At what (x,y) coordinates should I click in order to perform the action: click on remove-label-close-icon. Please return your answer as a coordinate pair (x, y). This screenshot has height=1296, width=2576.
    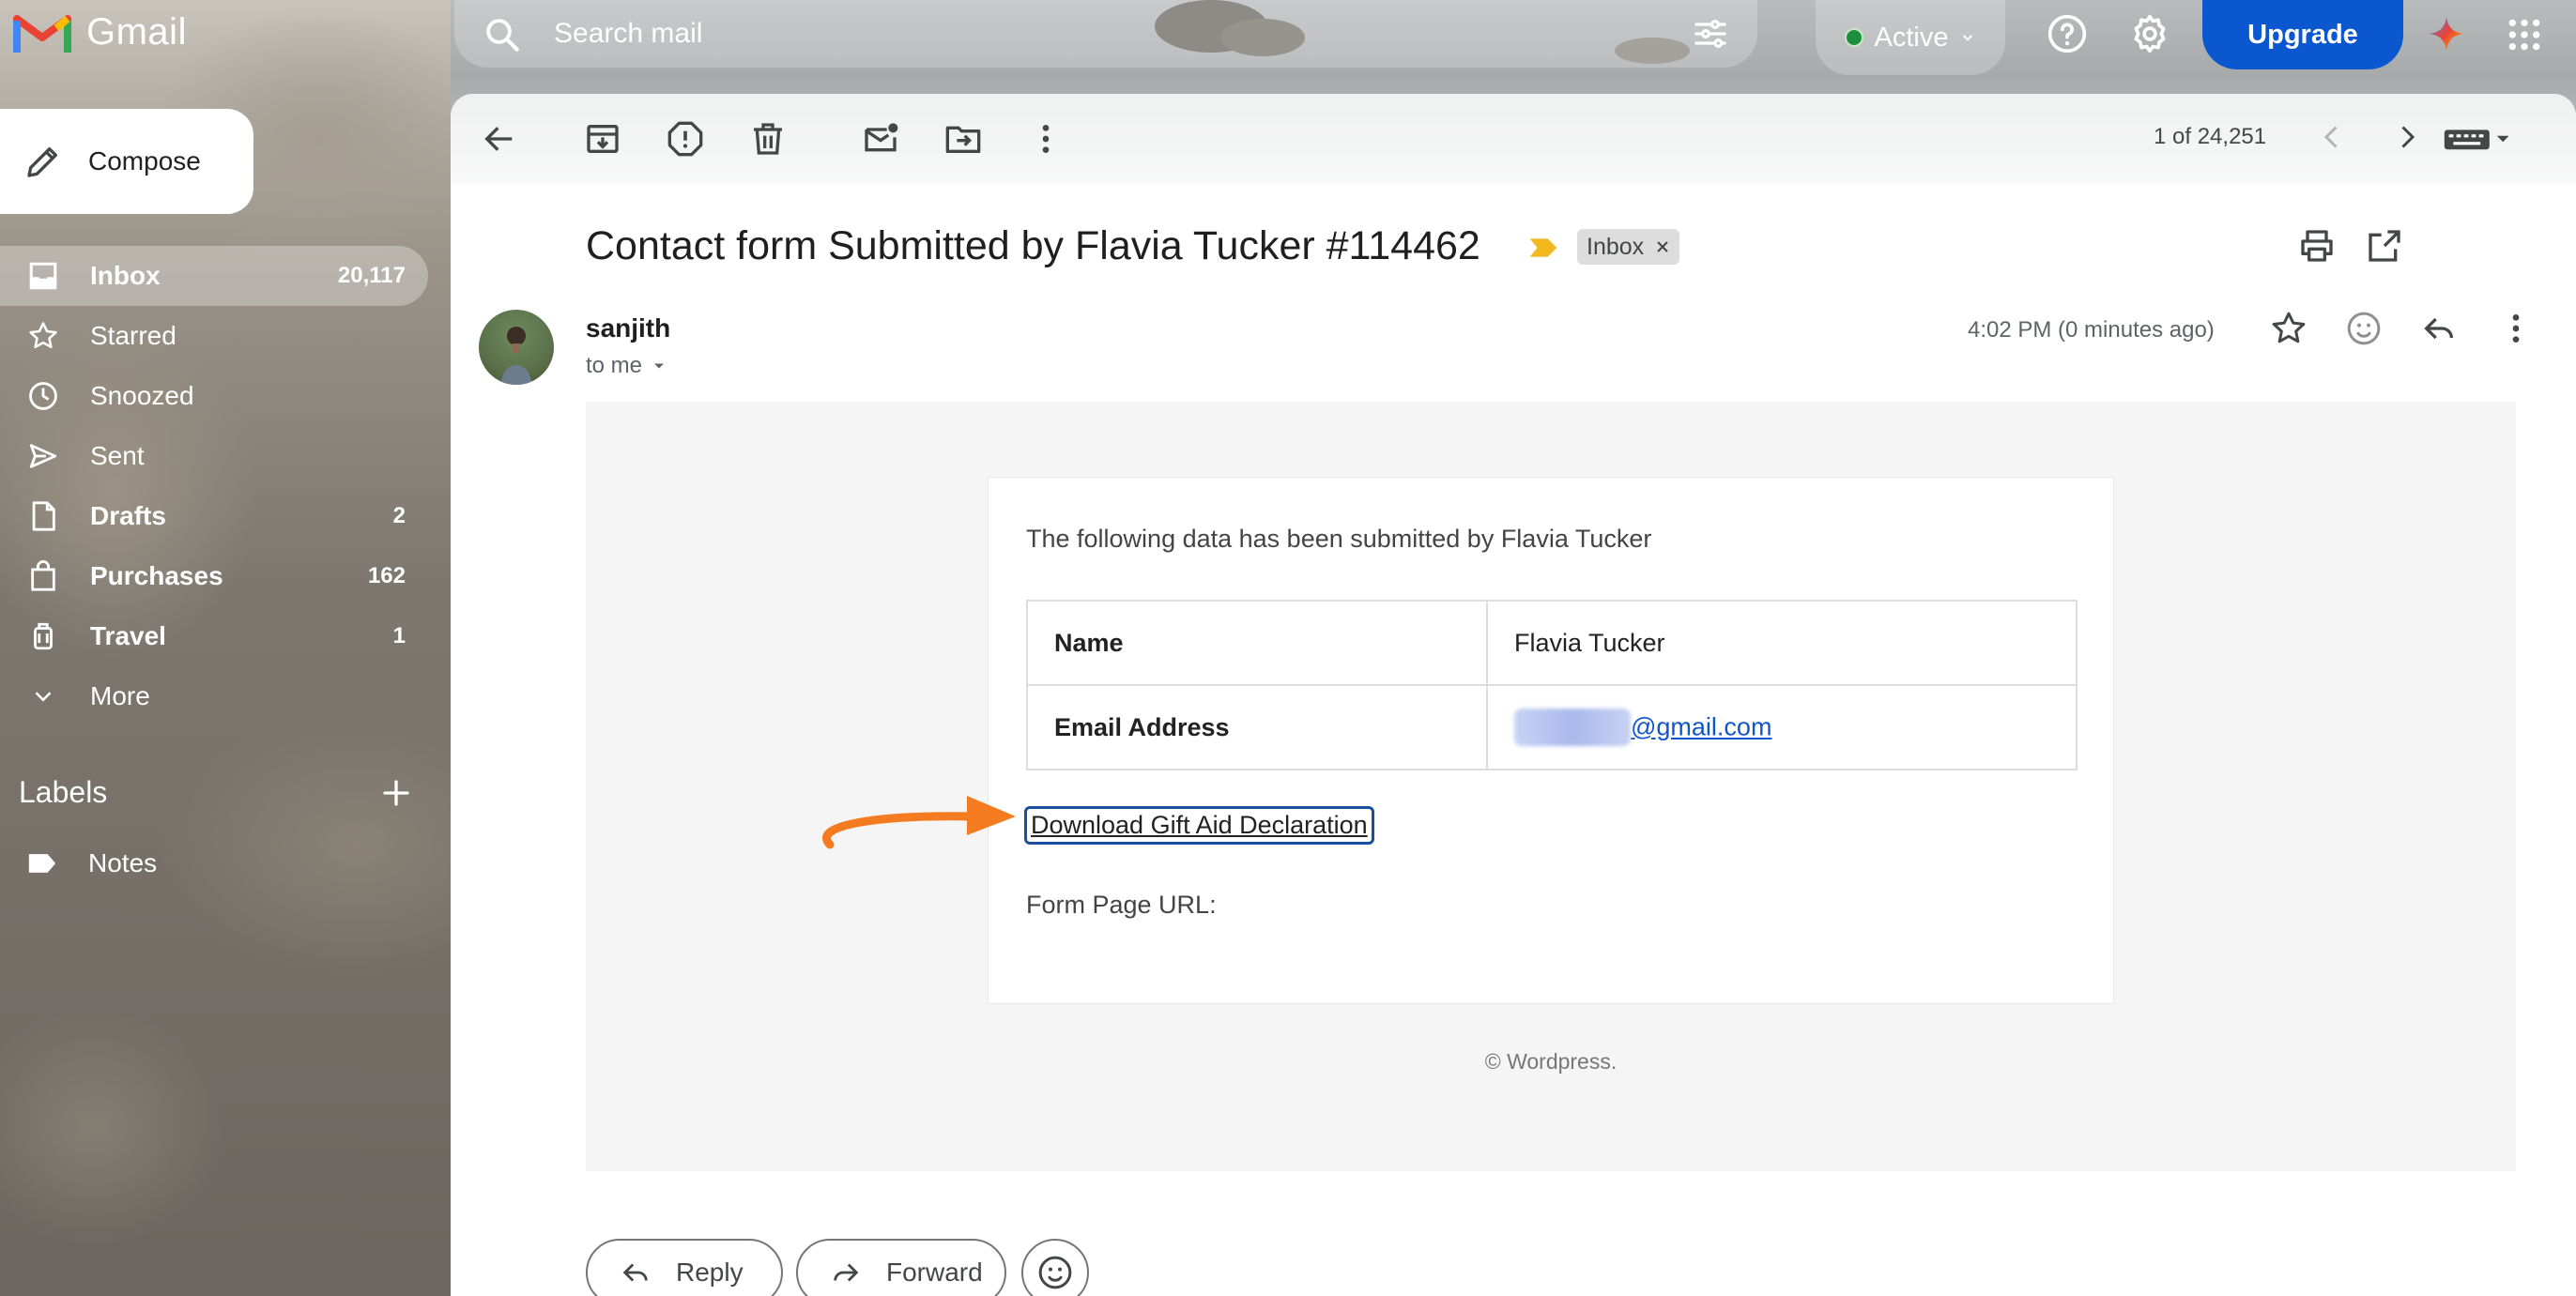
    Looking at the image, I should click on (1663, 246).